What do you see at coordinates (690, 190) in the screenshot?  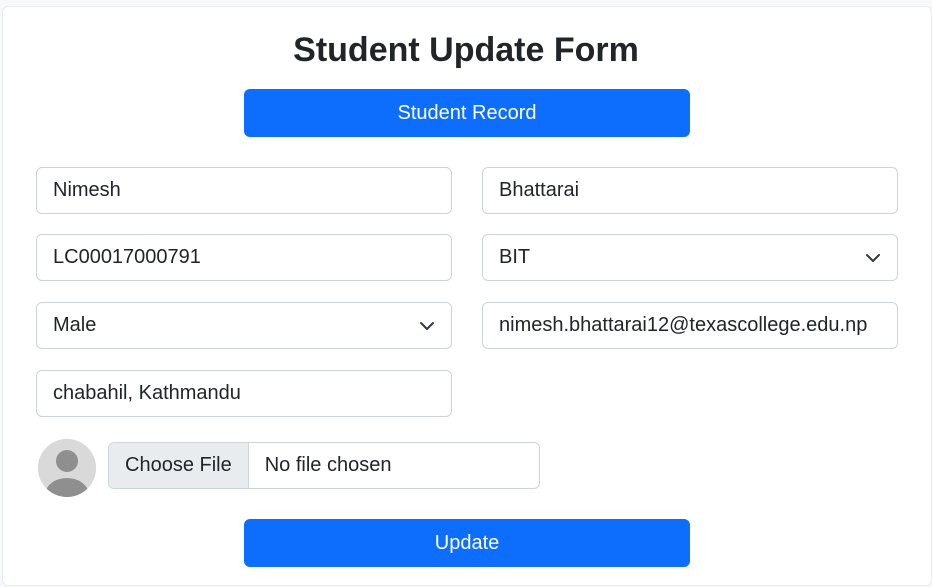 I see `last-name-field: Bhattarai` at bounding box center [690, 190].